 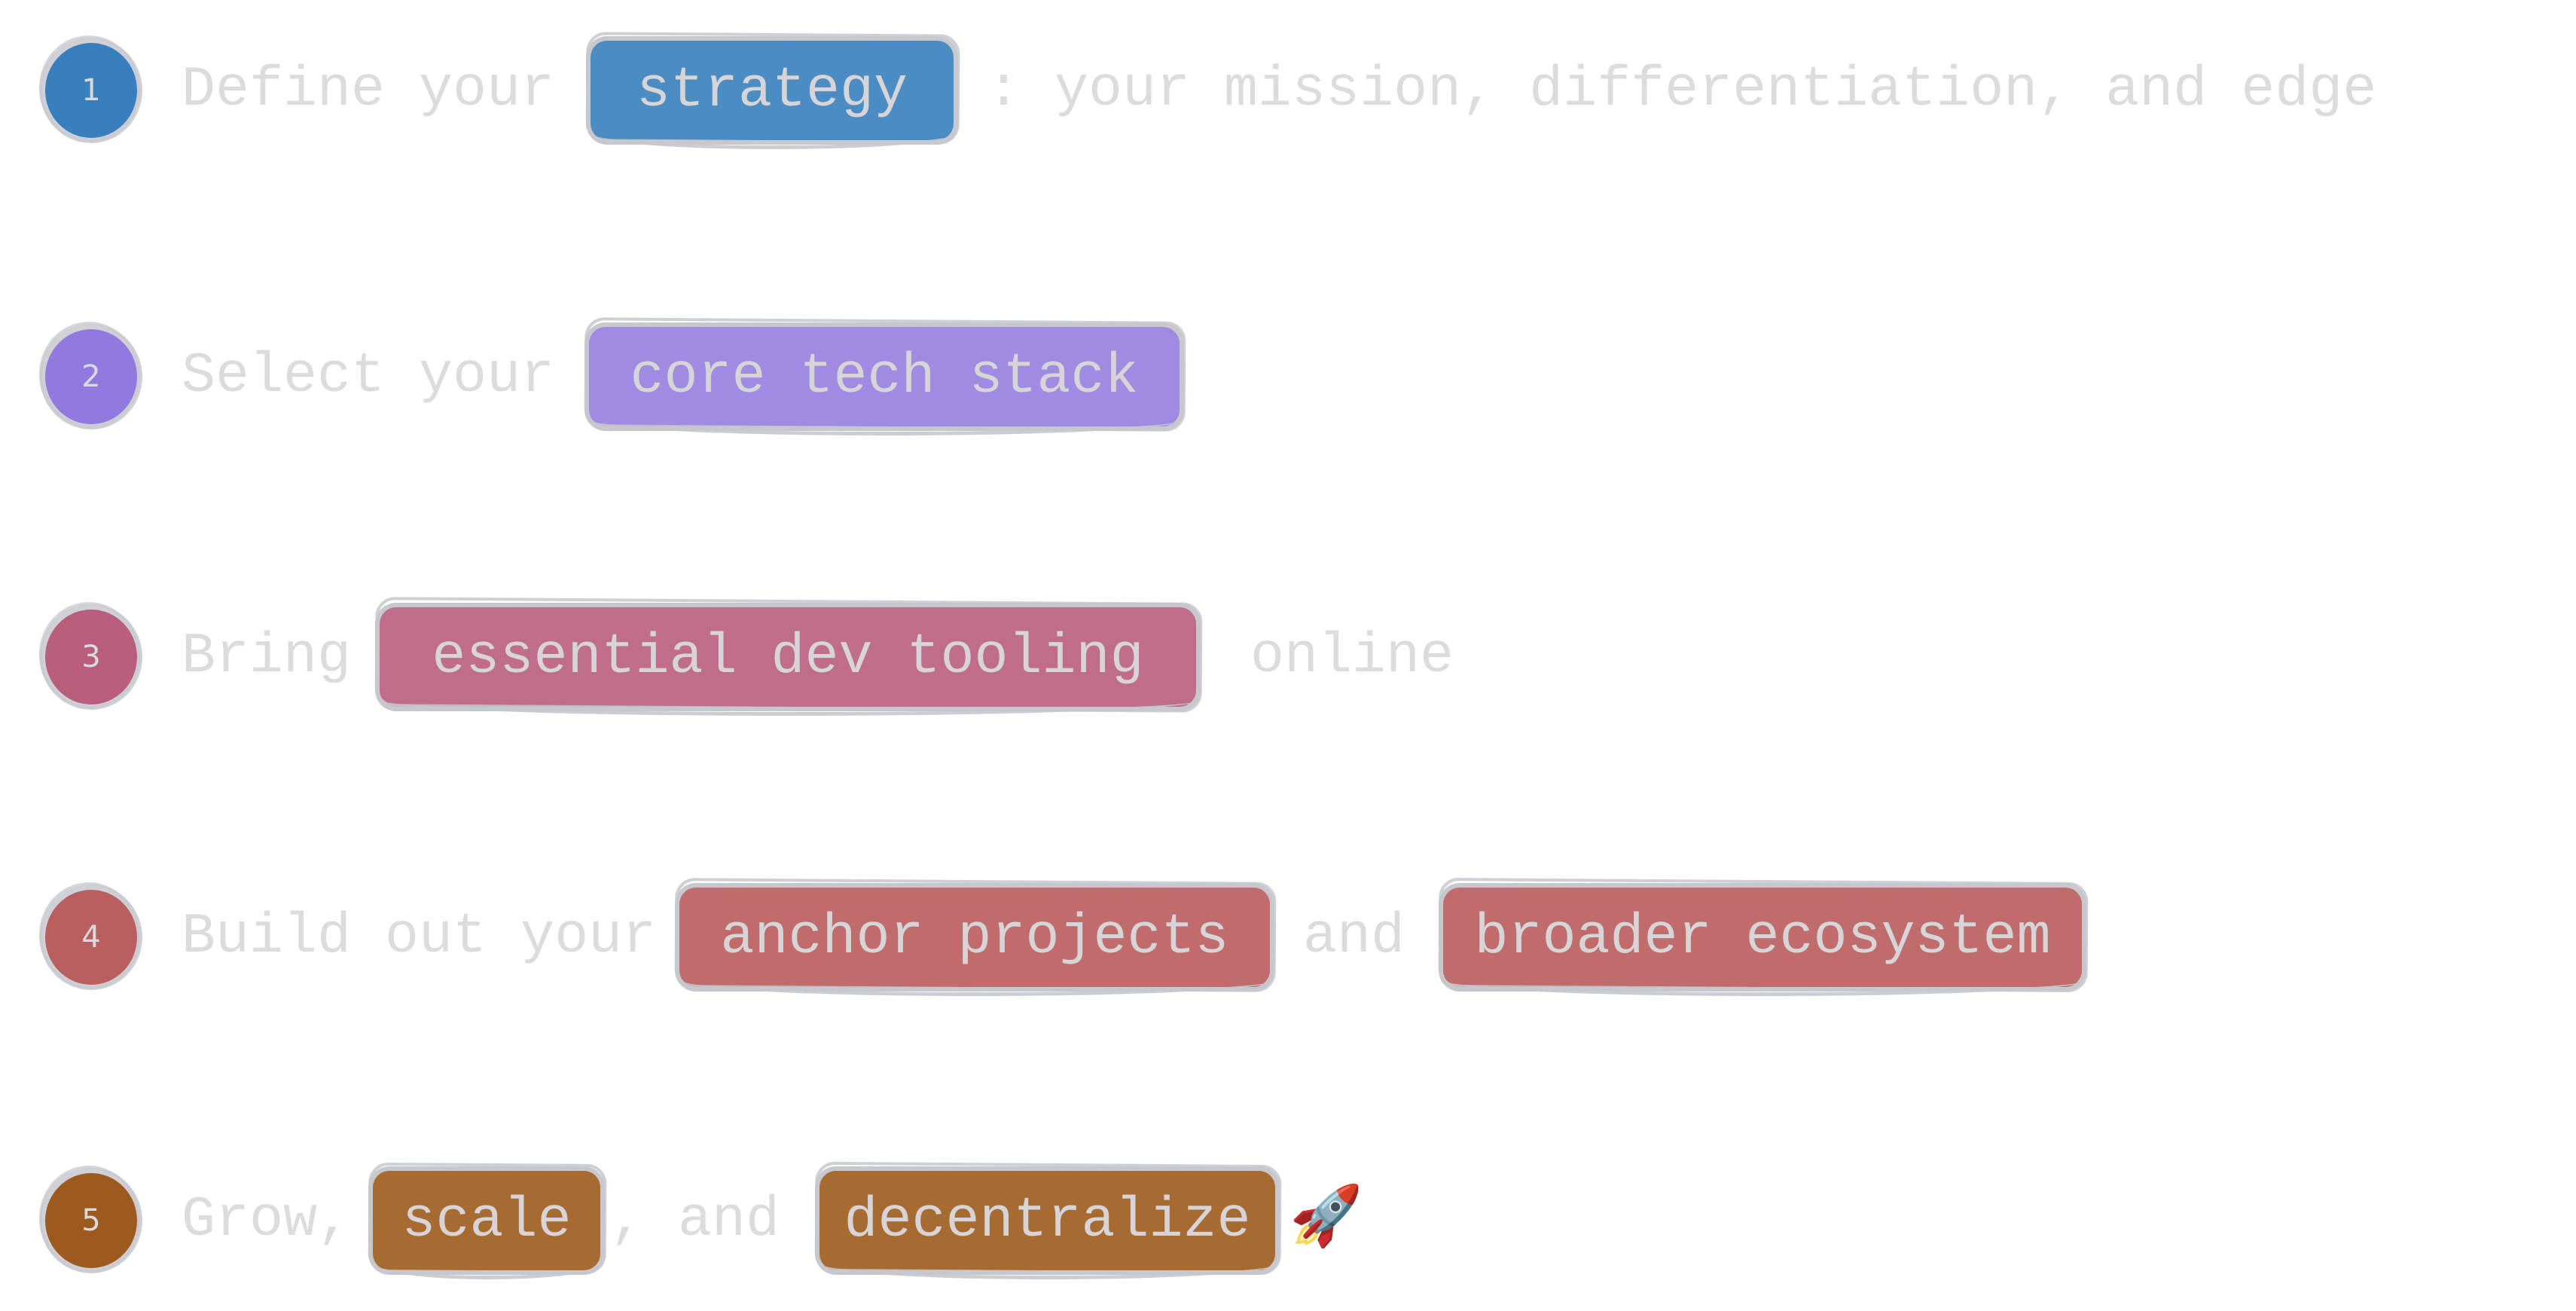 What do you see at coordinates (91, 657) in the screenshot?
I see `step-number-badge: 3` at bounding box center [91, 657].